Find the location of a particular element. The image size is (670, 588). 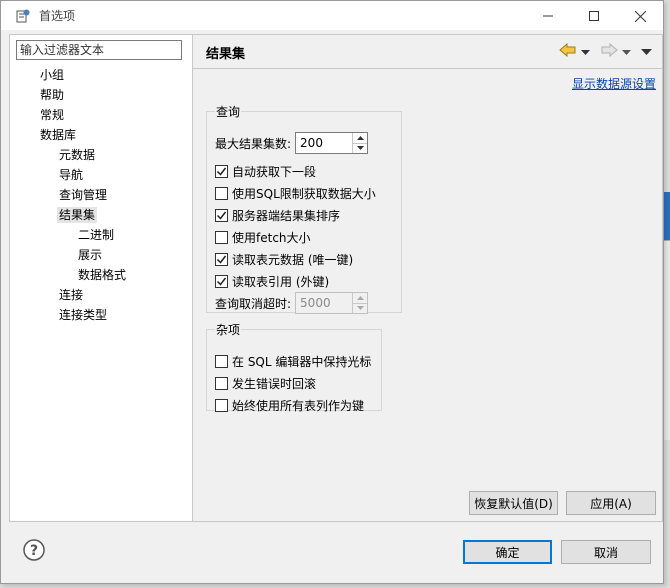

spin-down-button is located at coordinates (360, 148).